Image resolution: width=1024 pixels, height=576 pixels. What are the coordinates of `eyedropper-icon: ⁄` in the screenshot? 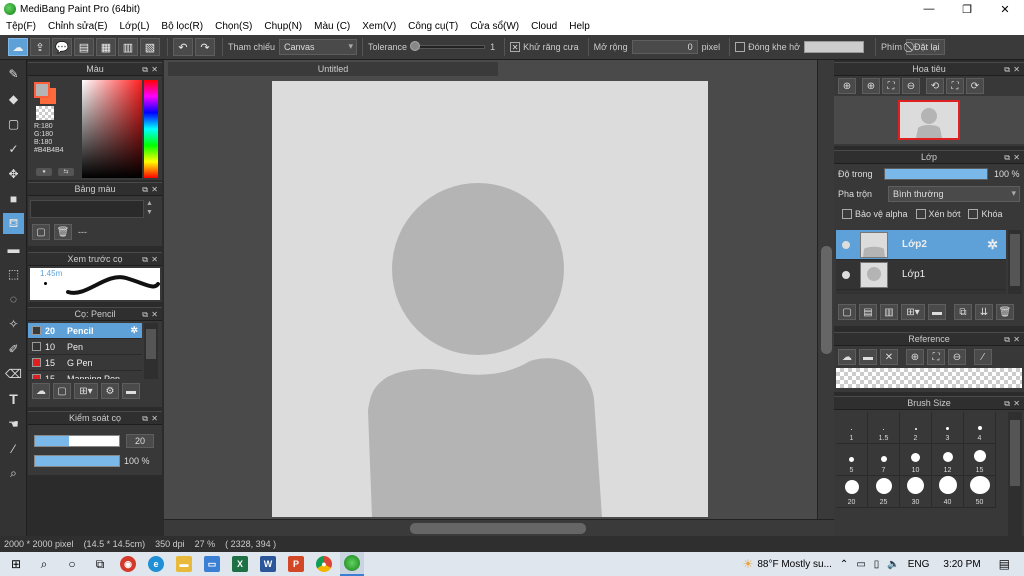 It's located at (13, 448).